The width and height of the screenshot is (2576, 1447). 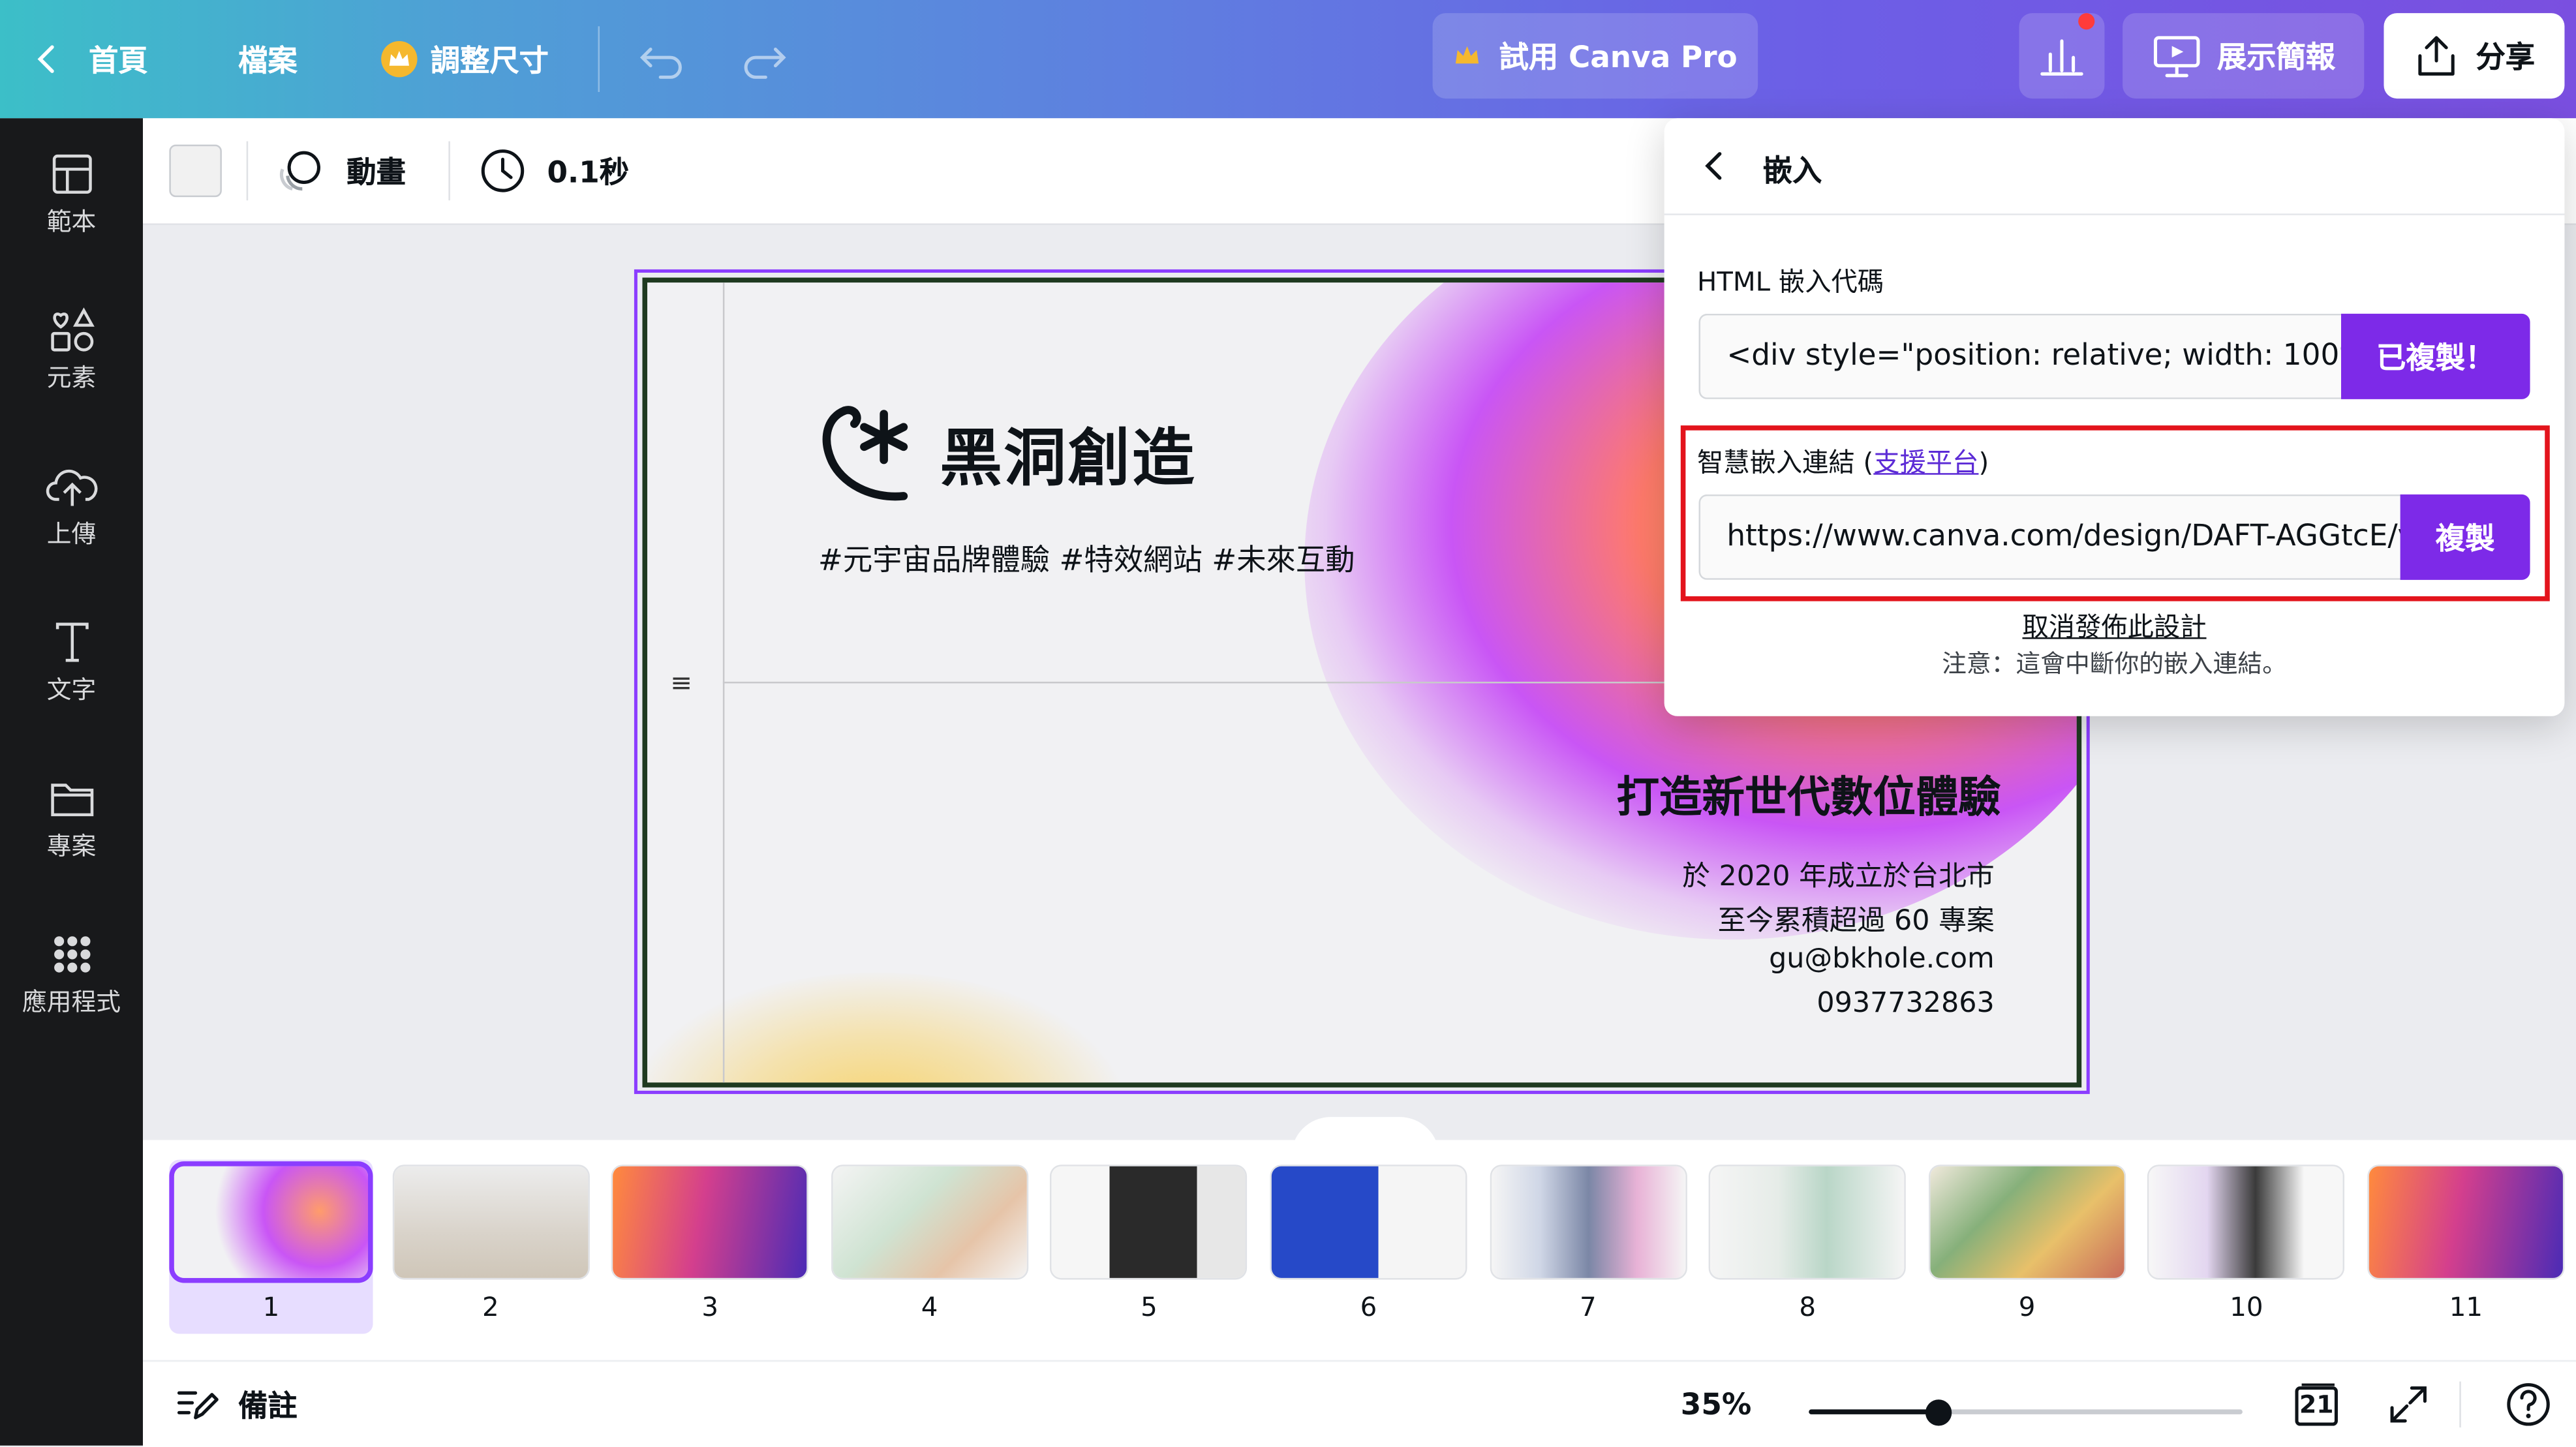 I want to click on page-number: 2, so click(x=490, y=1306).